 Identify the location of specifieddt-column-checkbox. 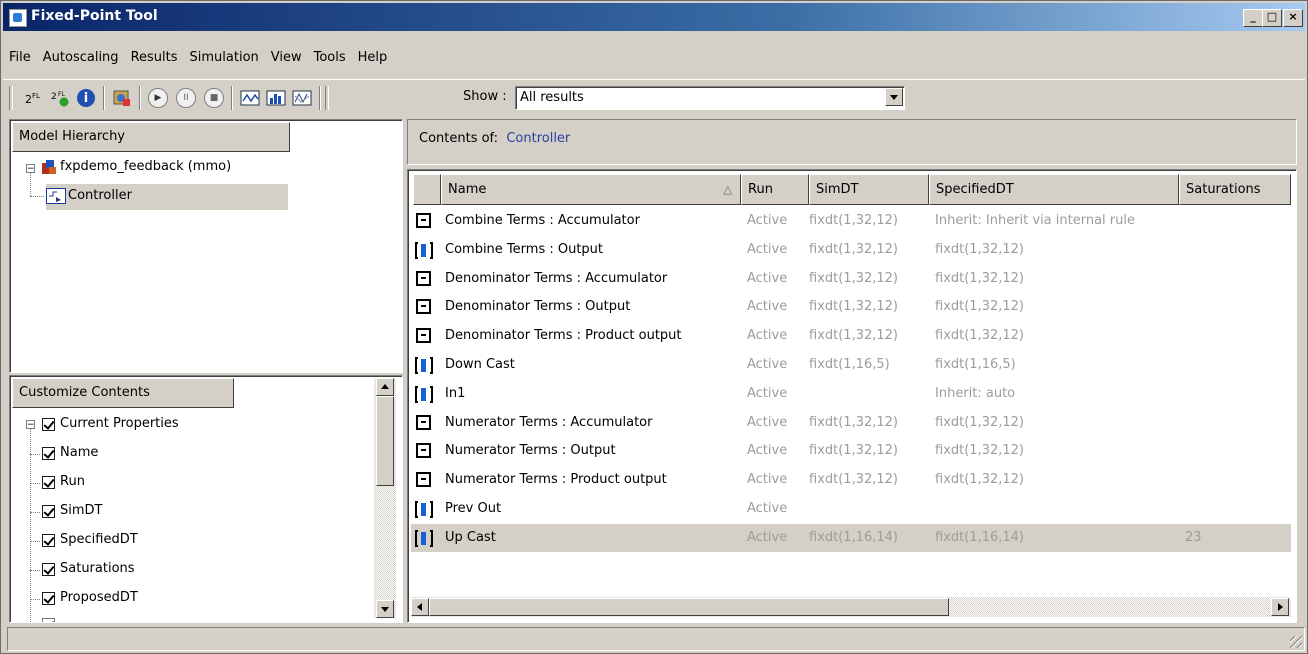
(48, 540).